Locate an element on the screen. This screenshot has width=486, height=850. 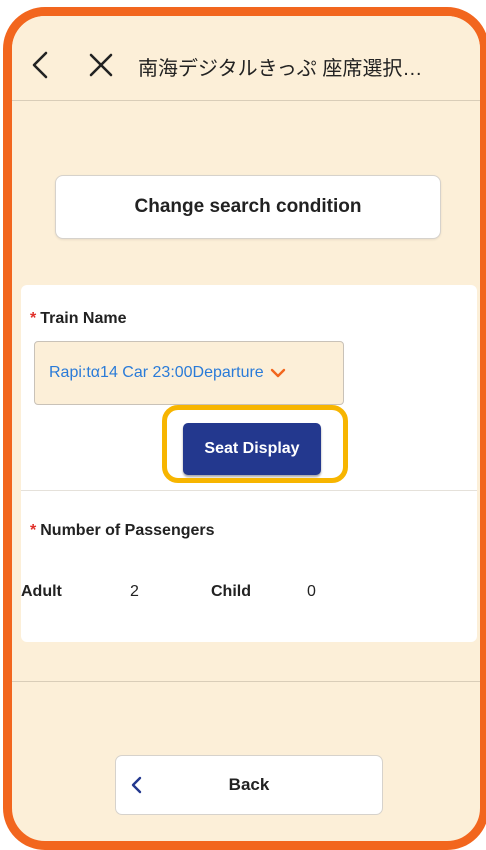
child-label: Child is located at coordinates (231, 591).